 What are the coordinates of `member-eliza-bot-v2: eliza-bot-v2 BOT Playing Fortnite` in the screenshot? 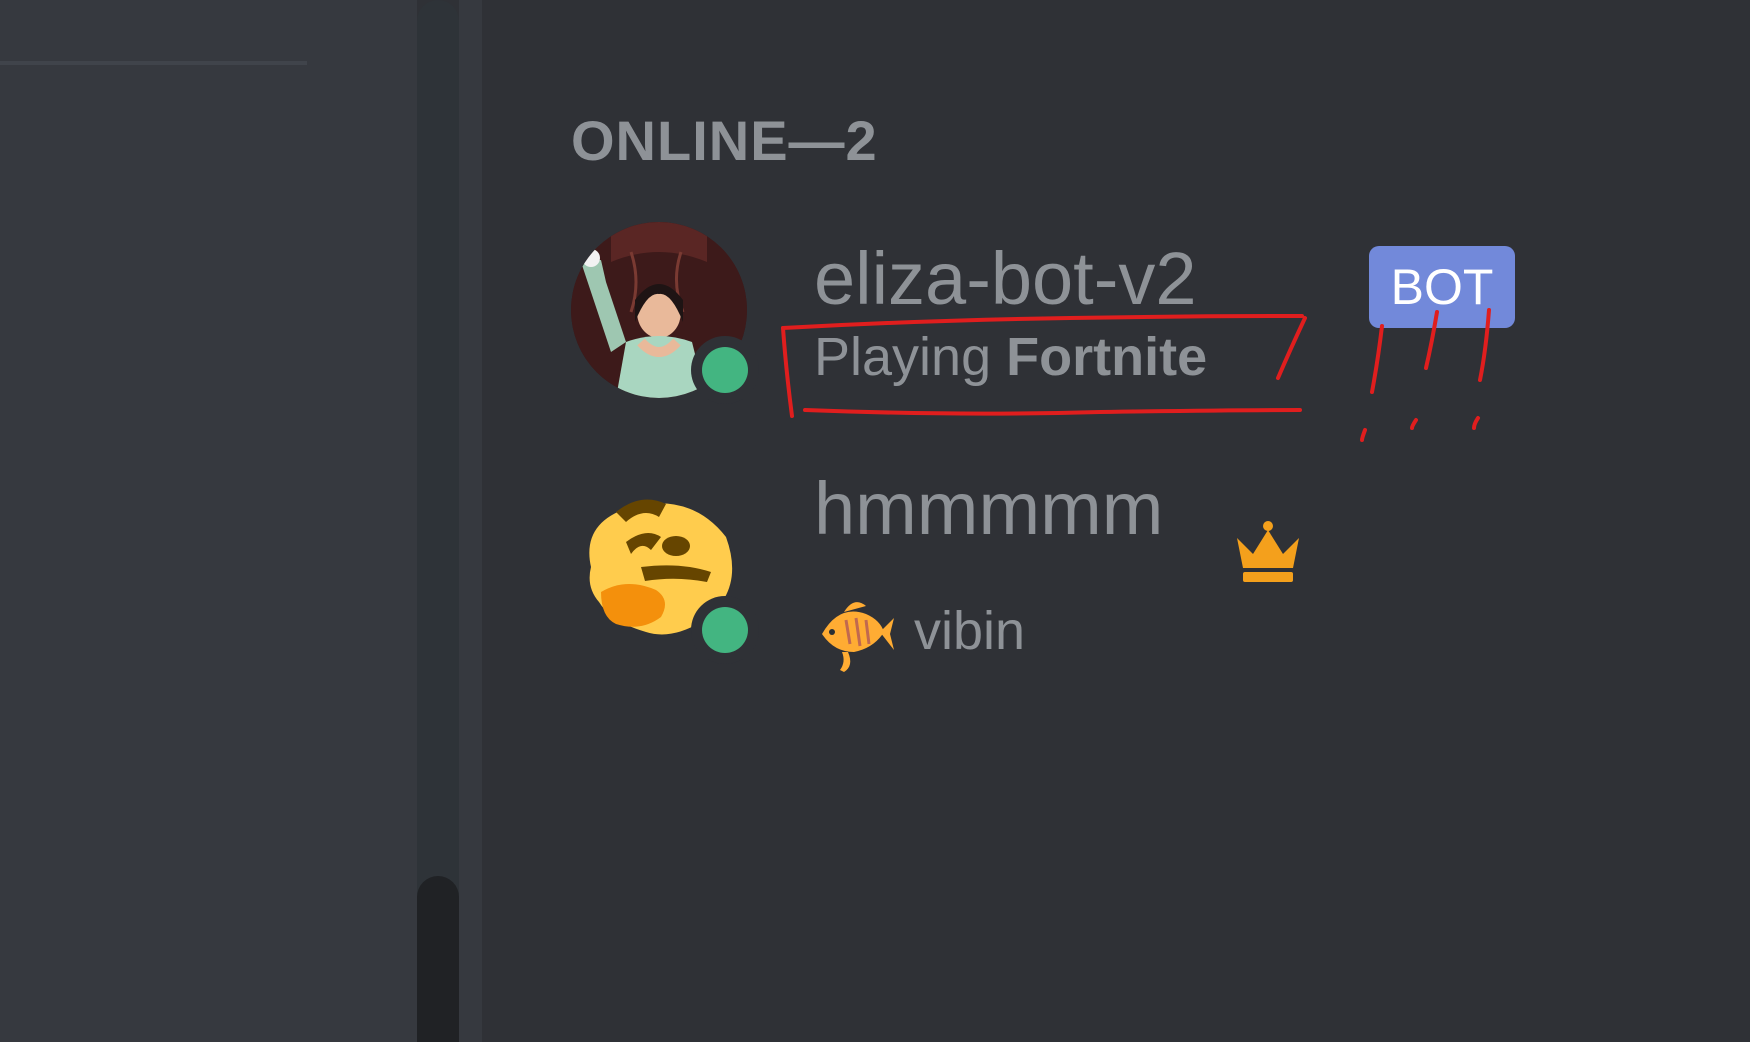 It's located at (1043, 317).